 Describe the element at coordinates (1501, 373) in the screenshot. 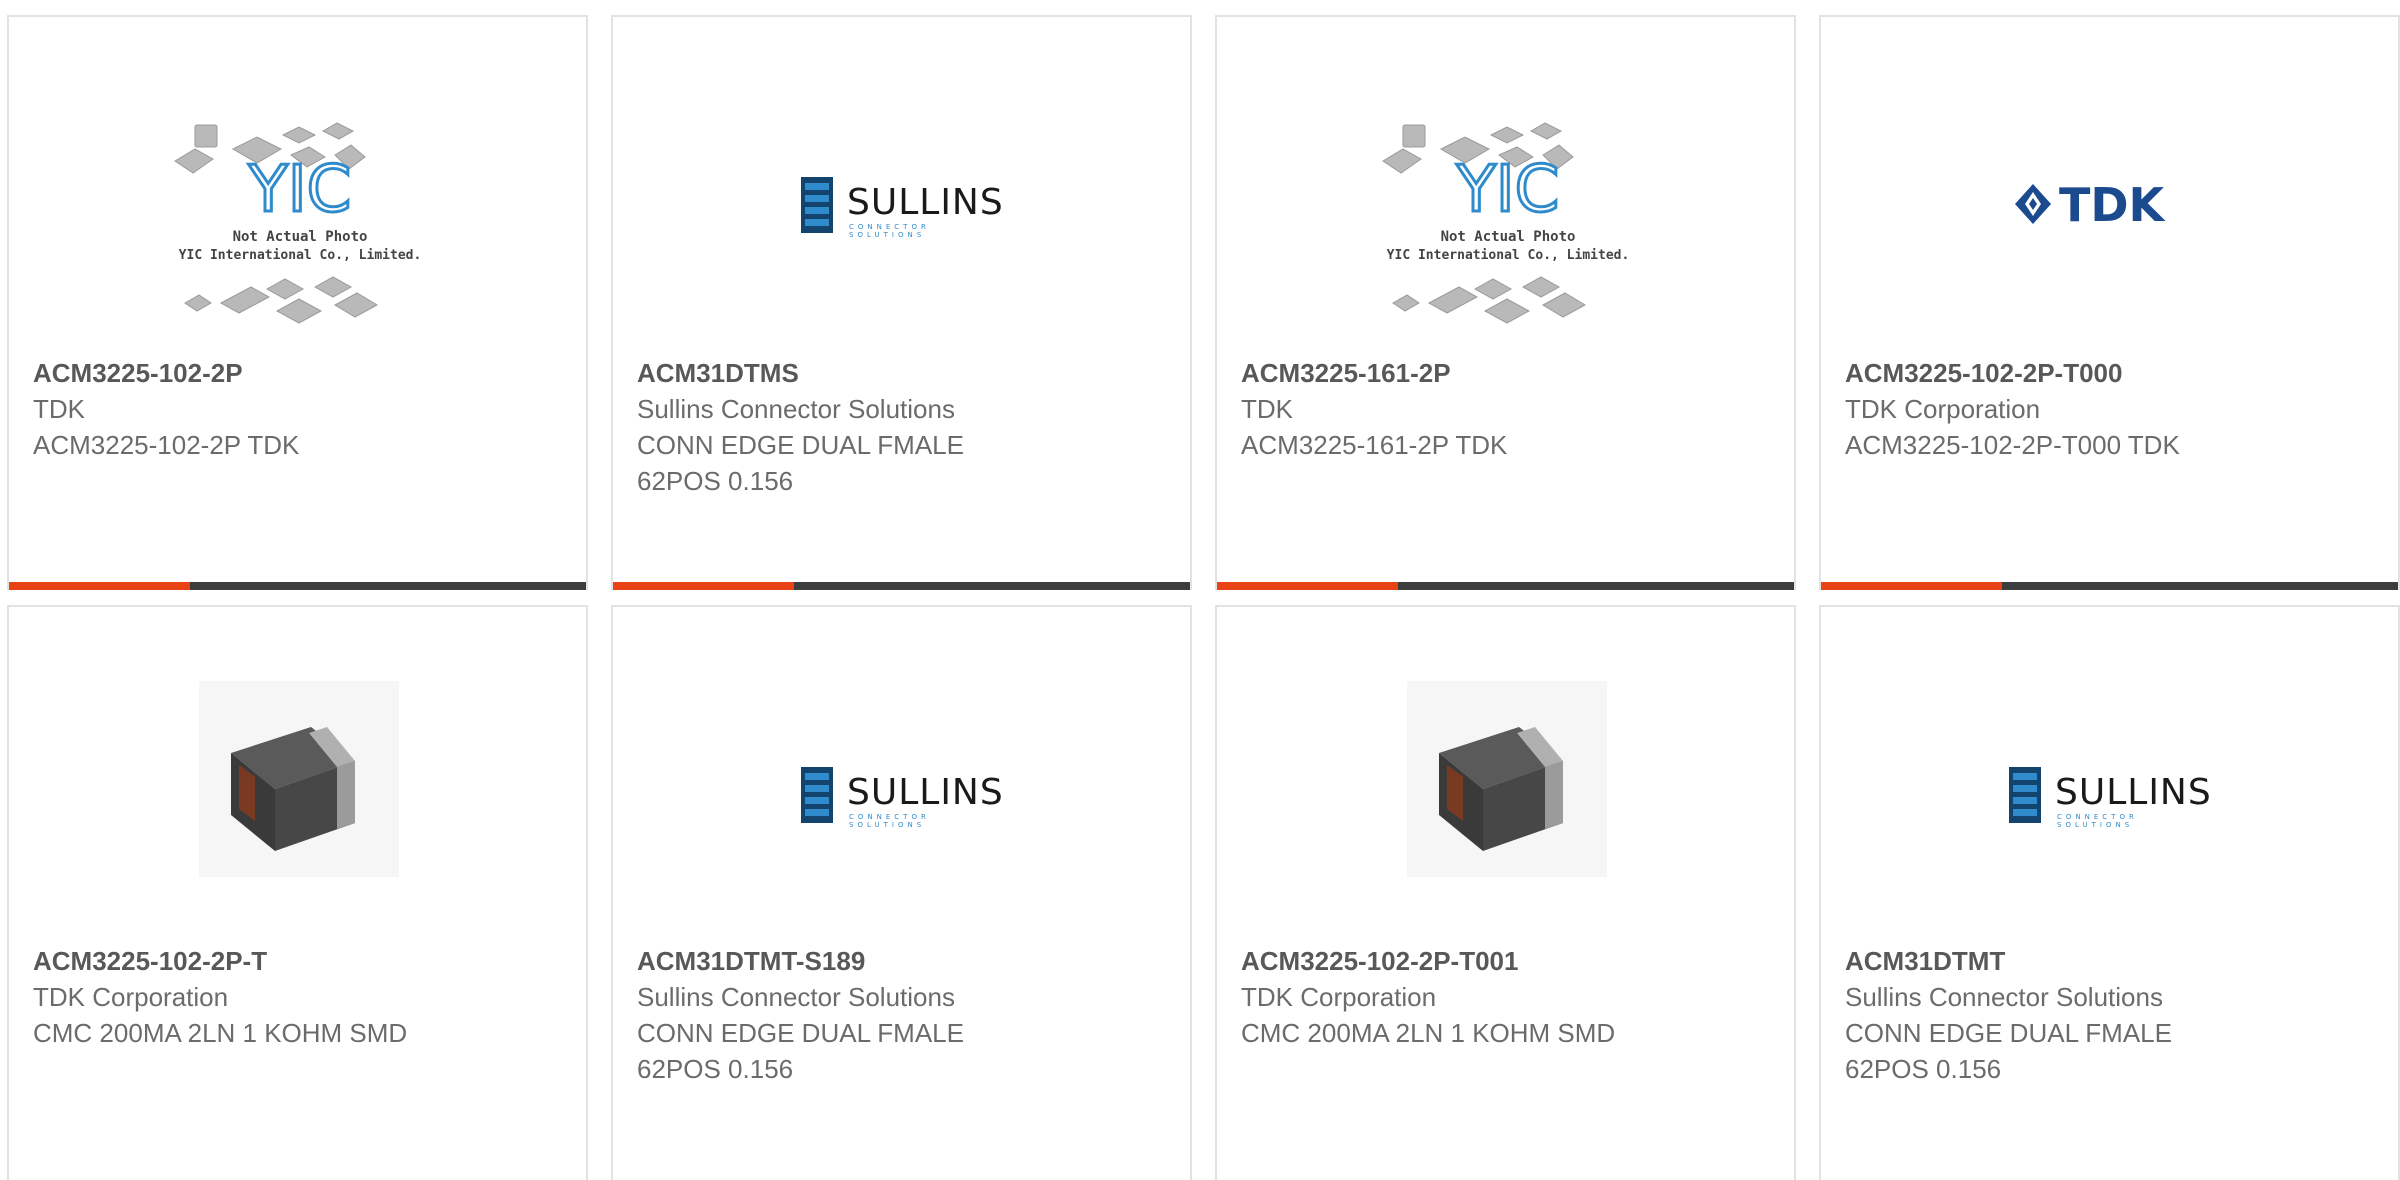

I see `part-number: ACM3225-161-2P` at that location.